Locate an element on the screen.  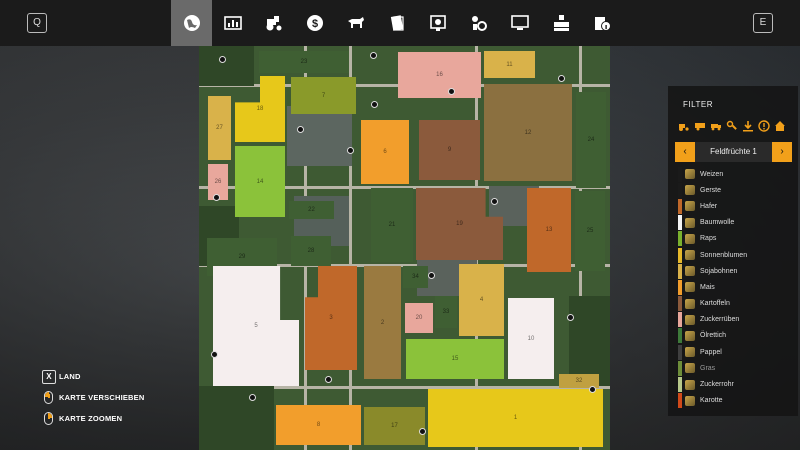
home-filter-icon is located at coordinates (780, 125).